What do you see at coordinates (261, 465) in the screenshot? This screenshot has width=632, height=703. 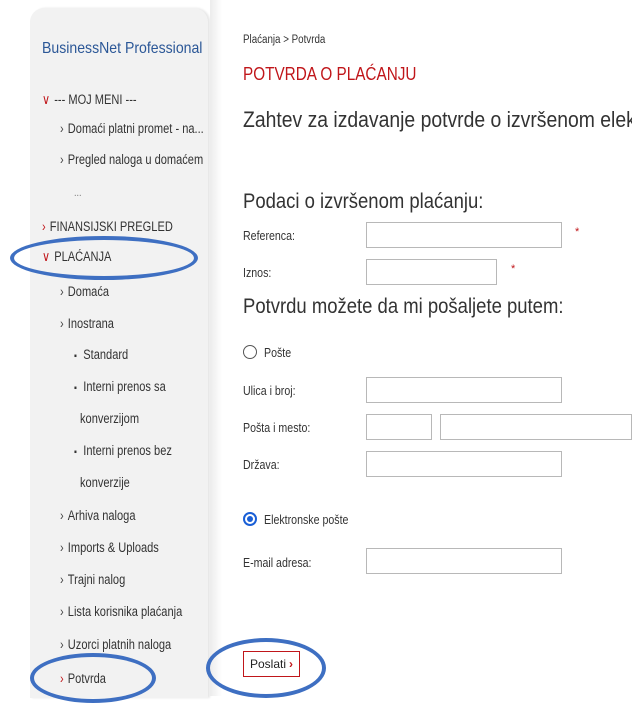 I see `country-label: Država:` at bounding box center [261, 465].